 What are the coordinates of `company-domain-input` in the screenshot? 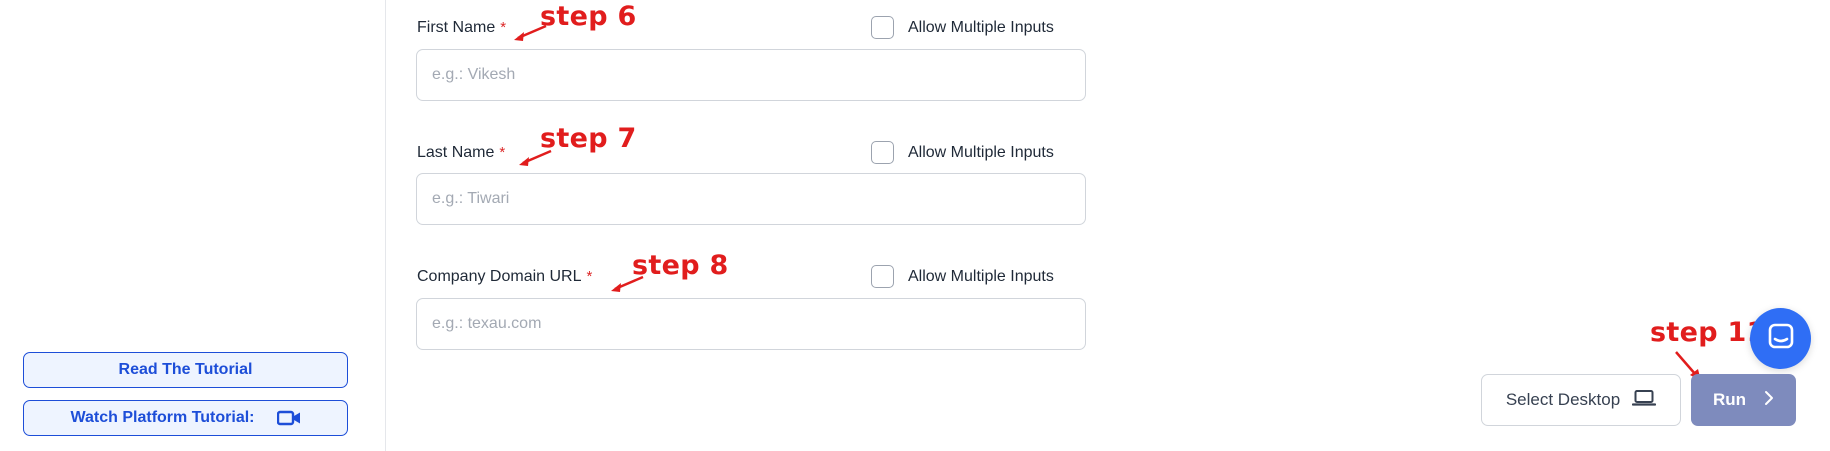 It's located at (751, 324).